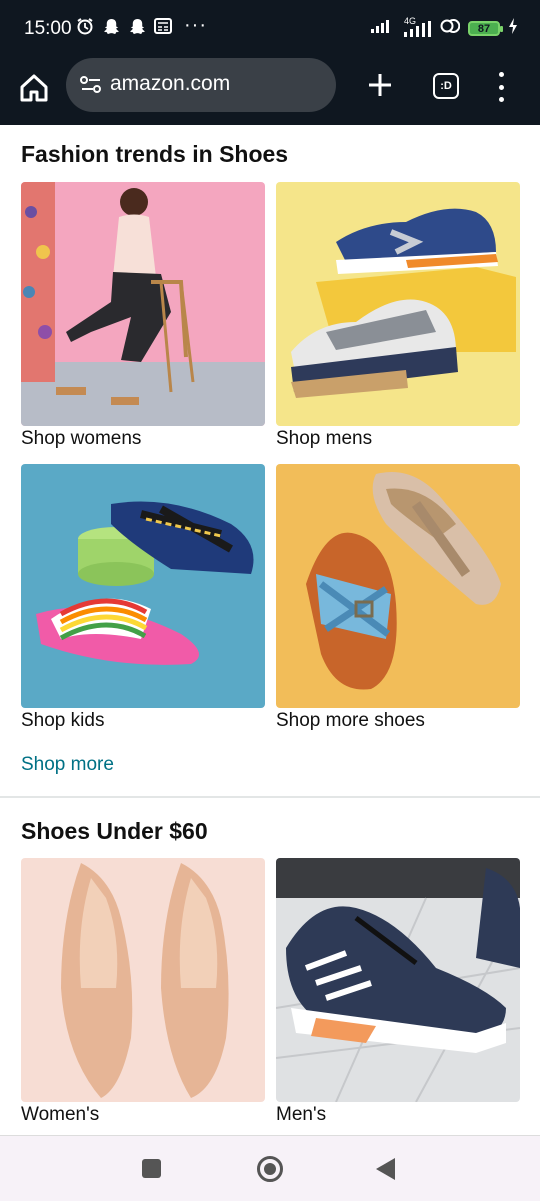 The height and width of the screenshot is (1201, 540). I want to click on battery-icon: 87, so click(485, 28).